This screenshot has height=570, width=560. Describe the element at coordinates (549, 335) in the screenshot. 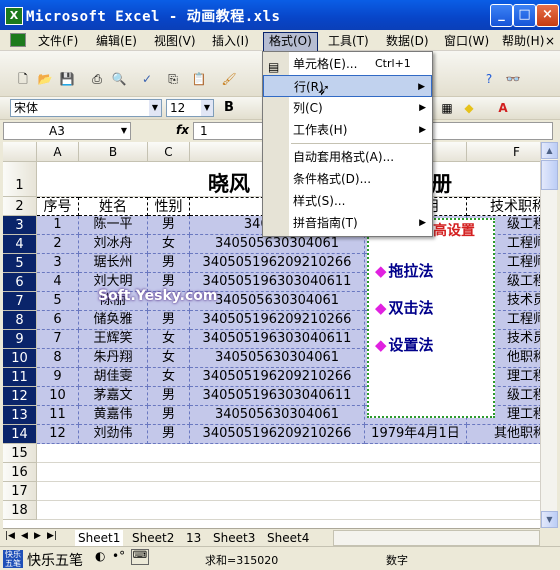

I see `vertical-scrollbar: ▲ ▼` at that location.